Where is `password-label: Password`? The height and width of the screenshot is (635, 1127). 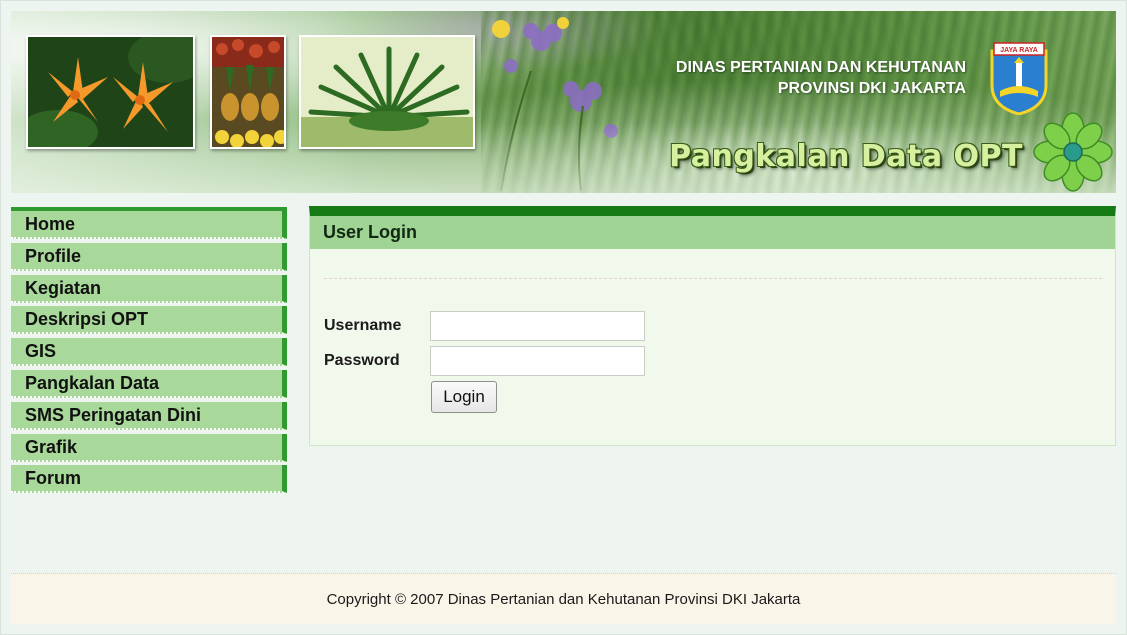
password-label: Password is located at coordinates (362, 360).